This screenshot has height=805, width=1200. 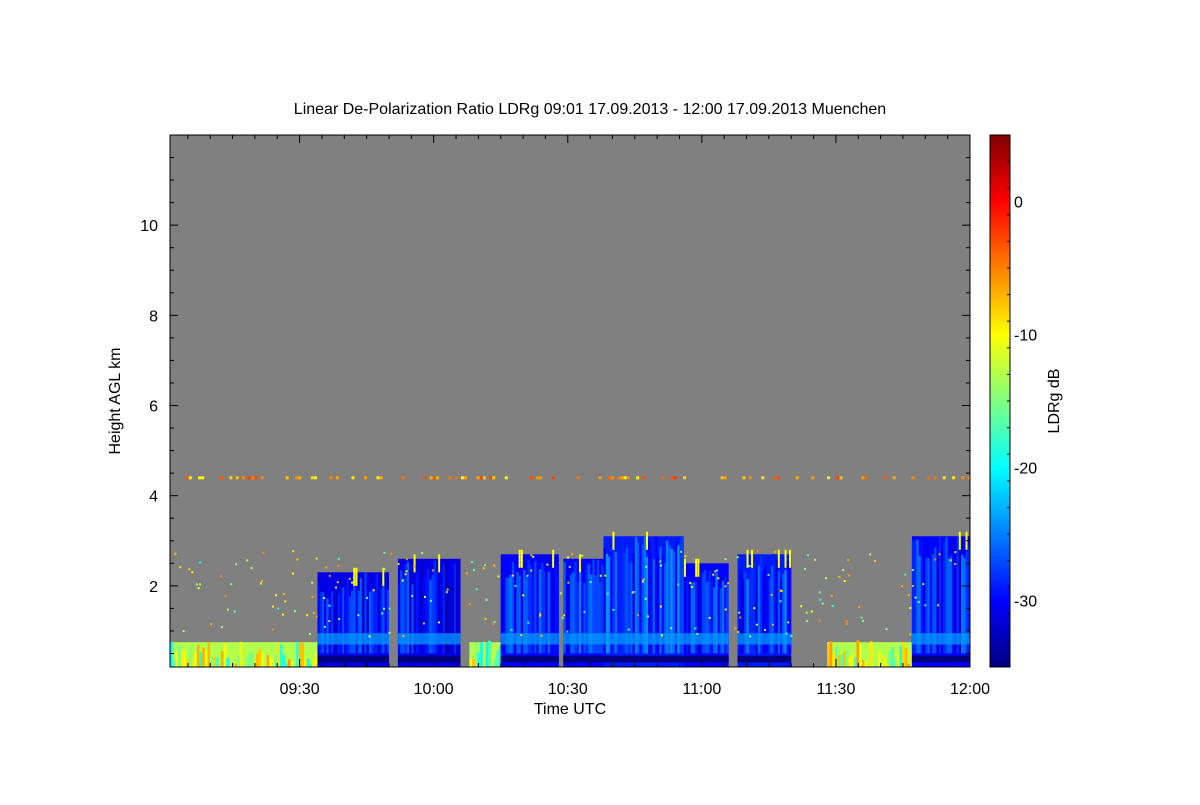 I want to click on colorbar-tick-label: -30, so click(x=1025, y=602).